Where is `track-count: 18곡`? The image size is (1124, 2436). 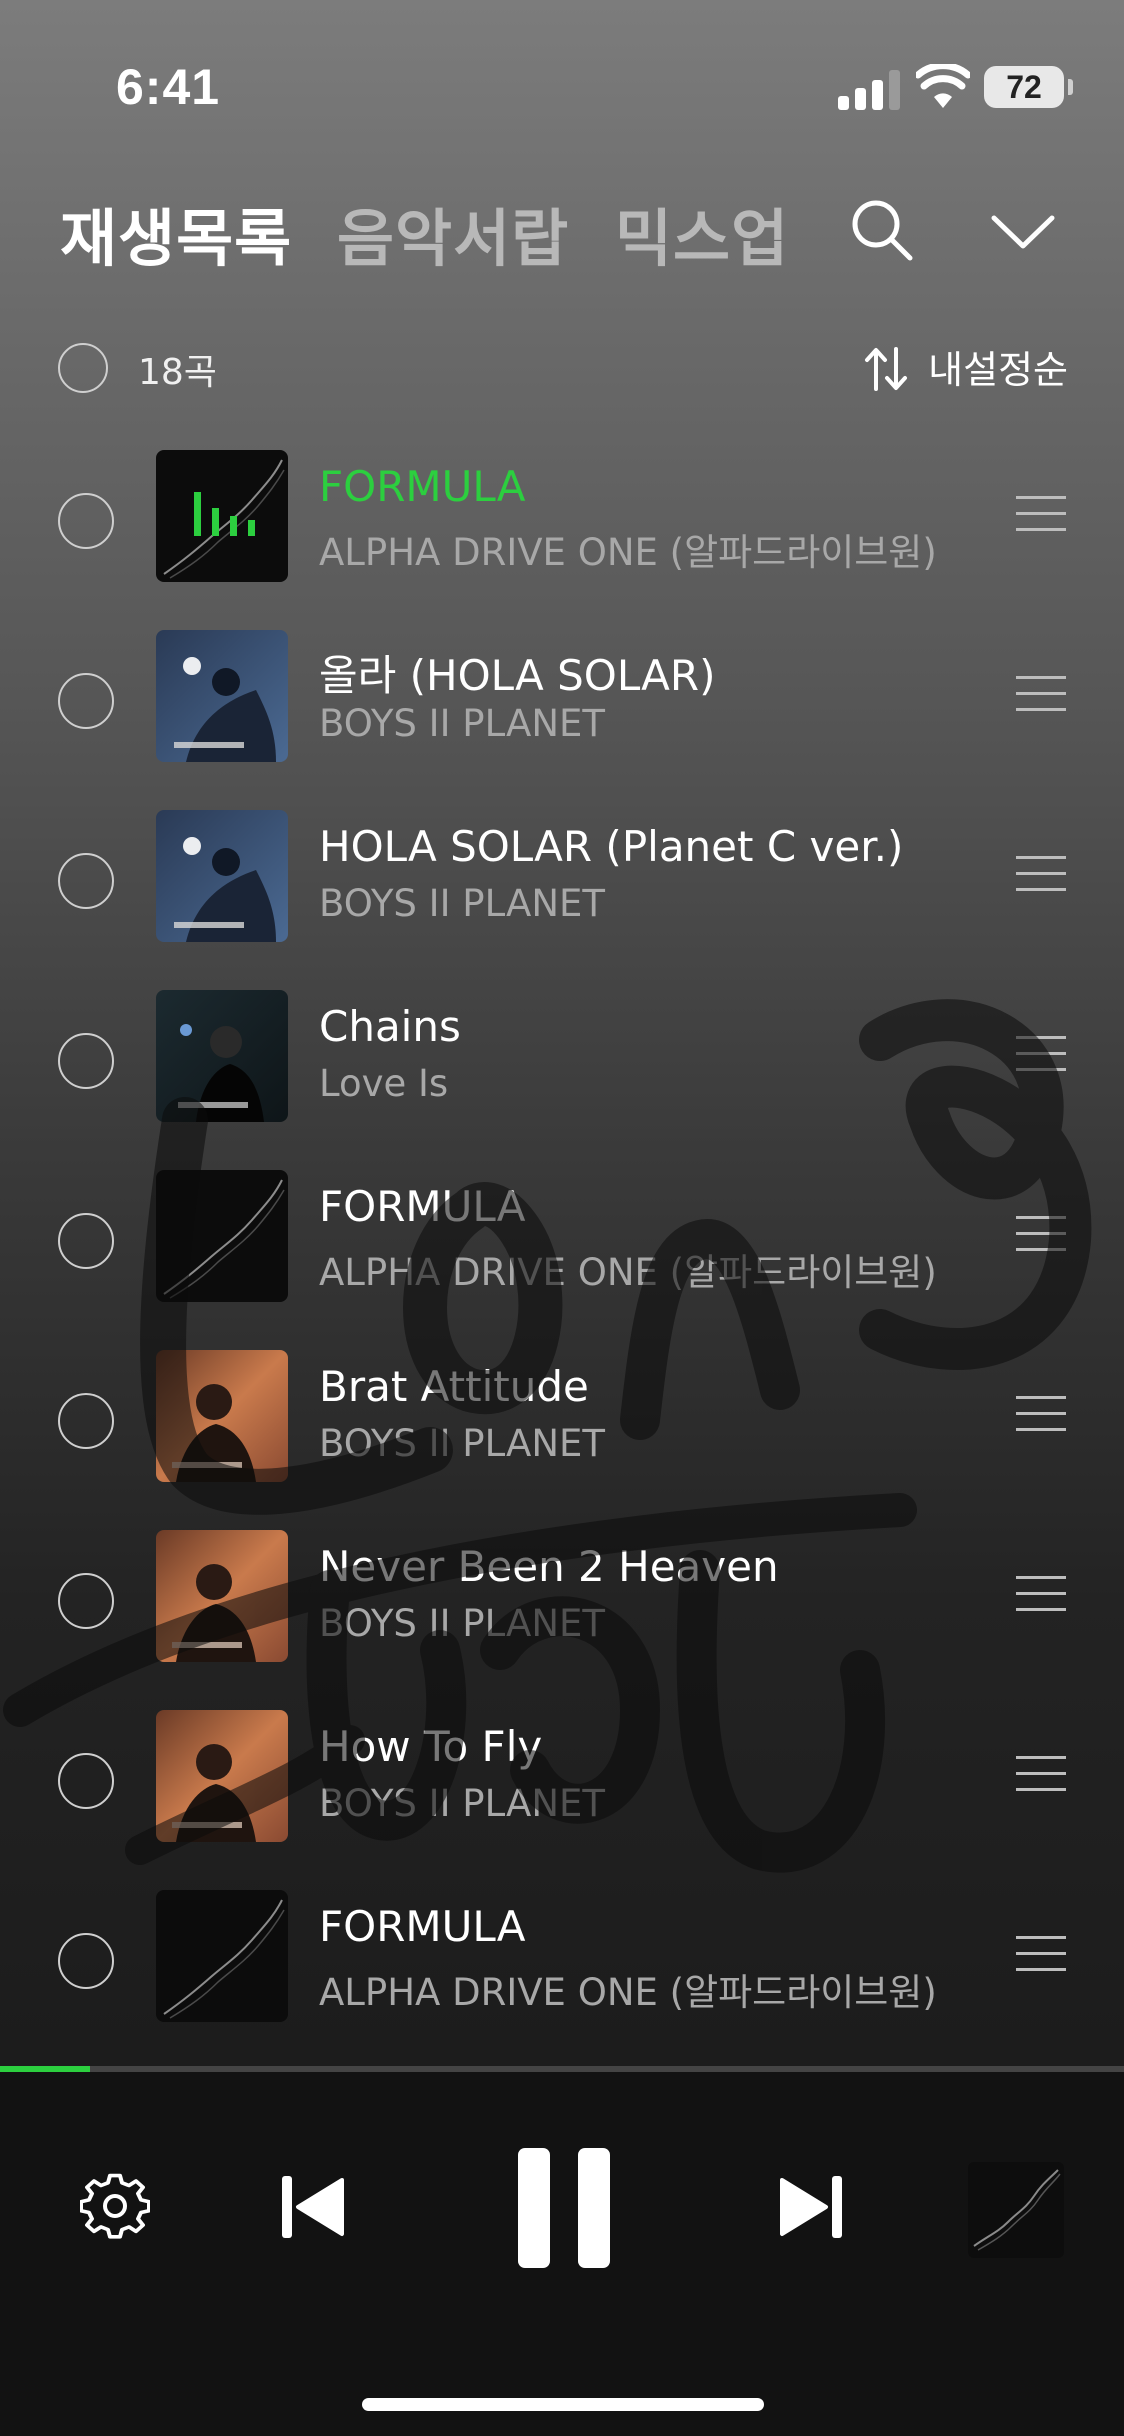
track-count: 18곡 is located at coordinates (177, 372).